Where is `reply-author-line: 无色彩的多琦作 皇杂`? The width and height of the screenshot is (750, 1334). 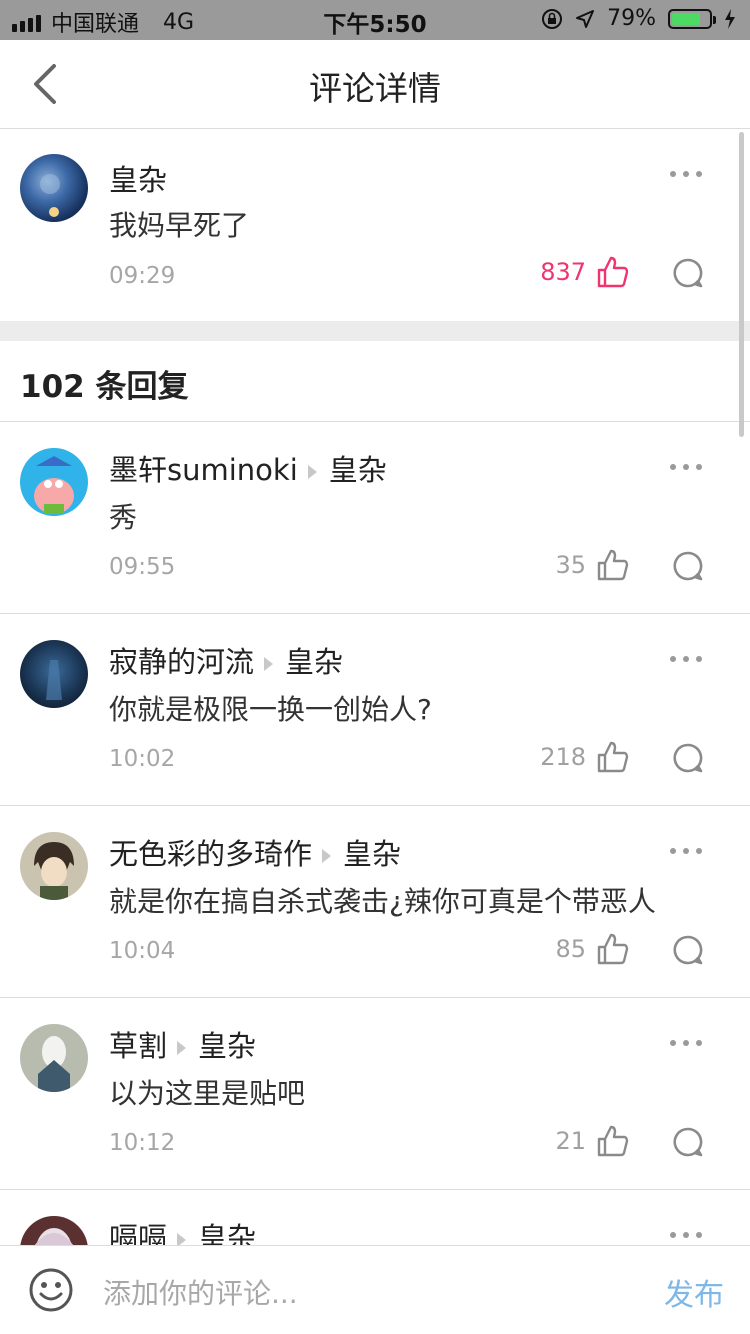 reply-author-line: 无色彩的多琦作 皇杂 is located at coordinates (255, 852).